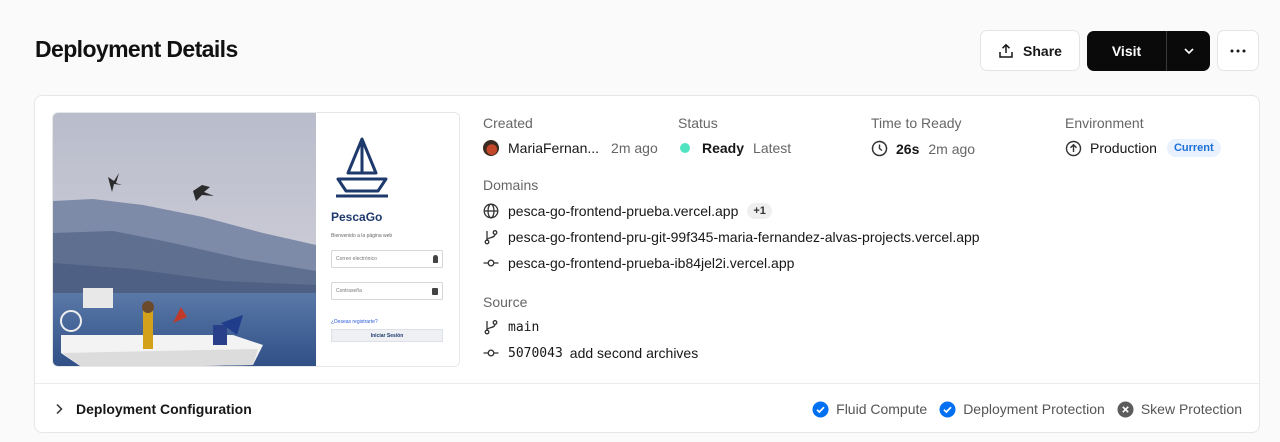  Describe the element at coordinates (505, 302) in the screenshot. I see `source-label: Source` at that location.